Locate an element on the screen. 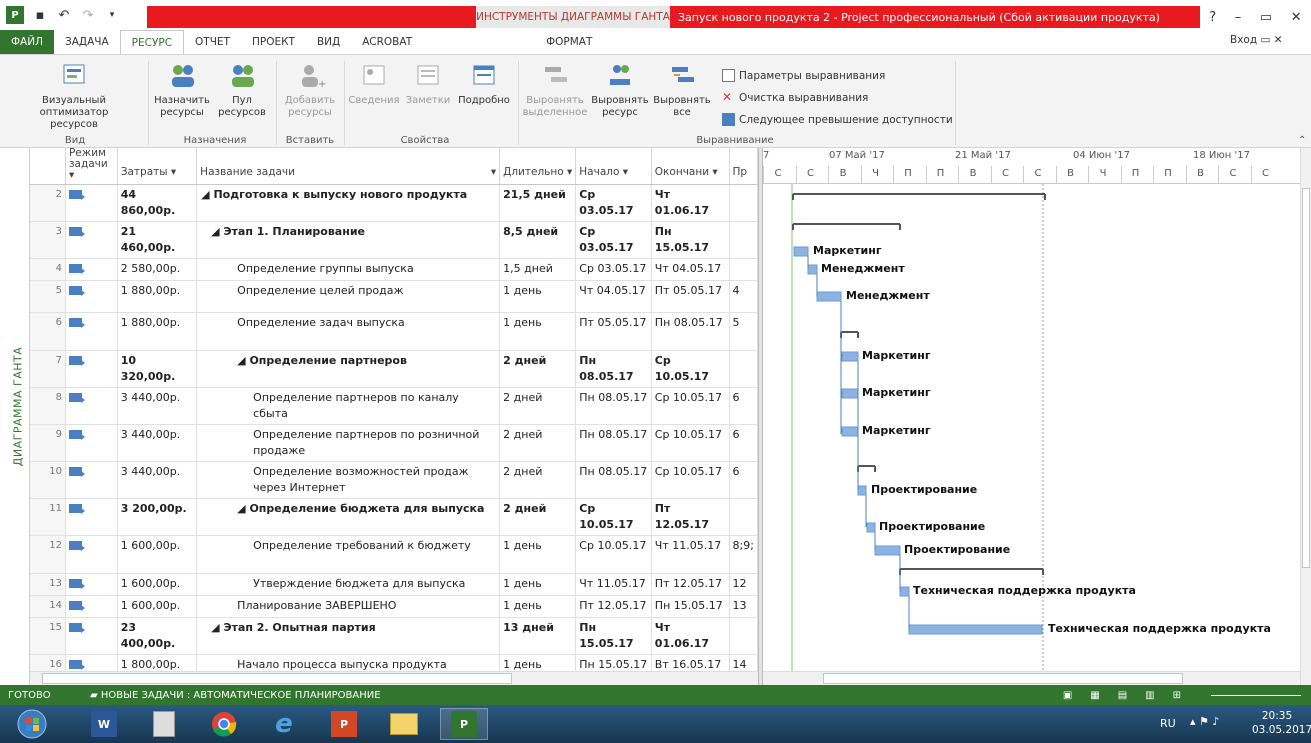  redo-icon: ↷ is located at coordinates (88, 15).